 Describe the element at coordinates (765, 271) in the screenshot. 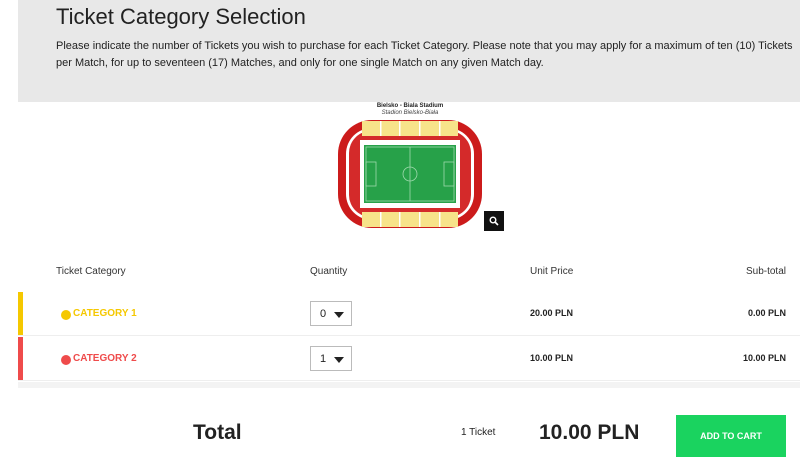

I see `header-subtotal: Sub-total` at that location.